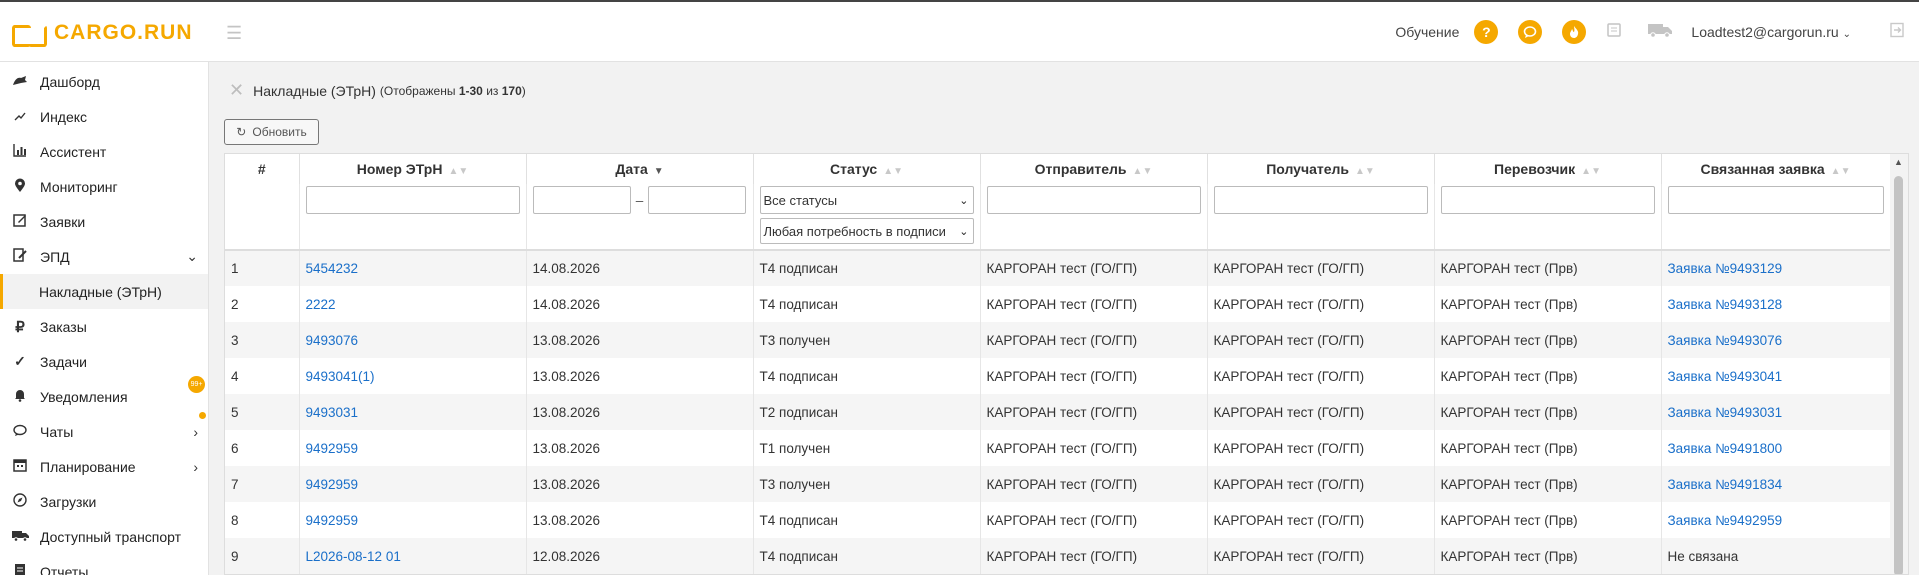 This screenshot has width=1919, height=575. I want to click on column-header-status: Статус ▲▼, so click(867, 169).